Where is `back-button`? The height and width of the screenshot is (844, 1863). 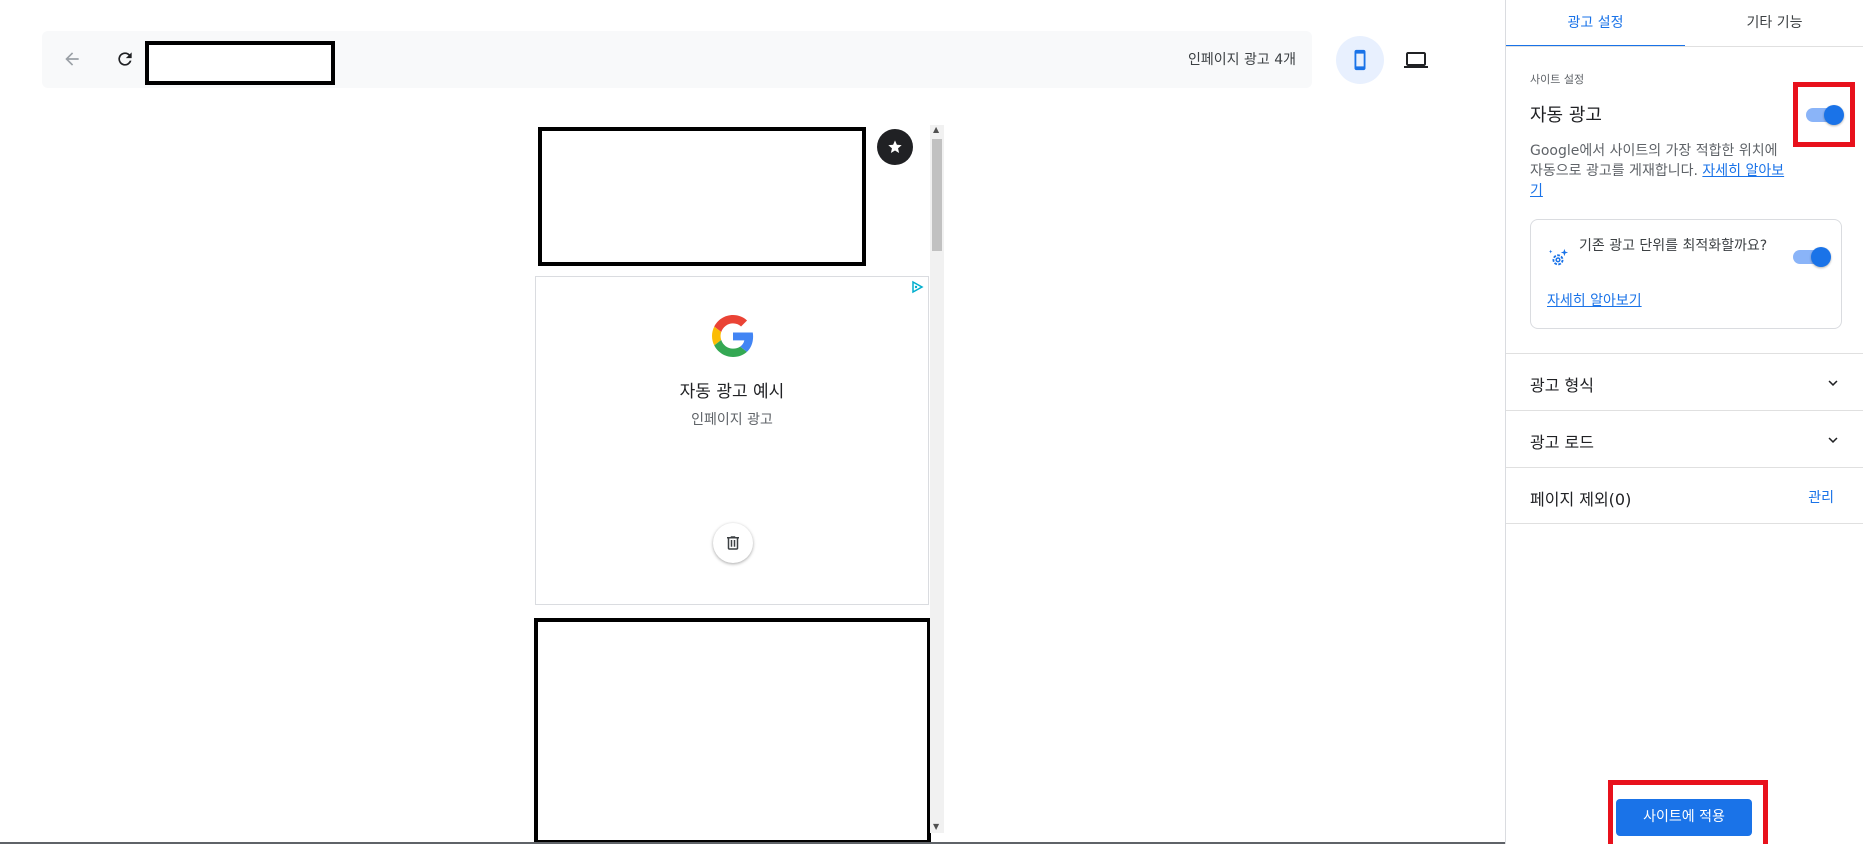
back-button is located at coordinates (72, 59).